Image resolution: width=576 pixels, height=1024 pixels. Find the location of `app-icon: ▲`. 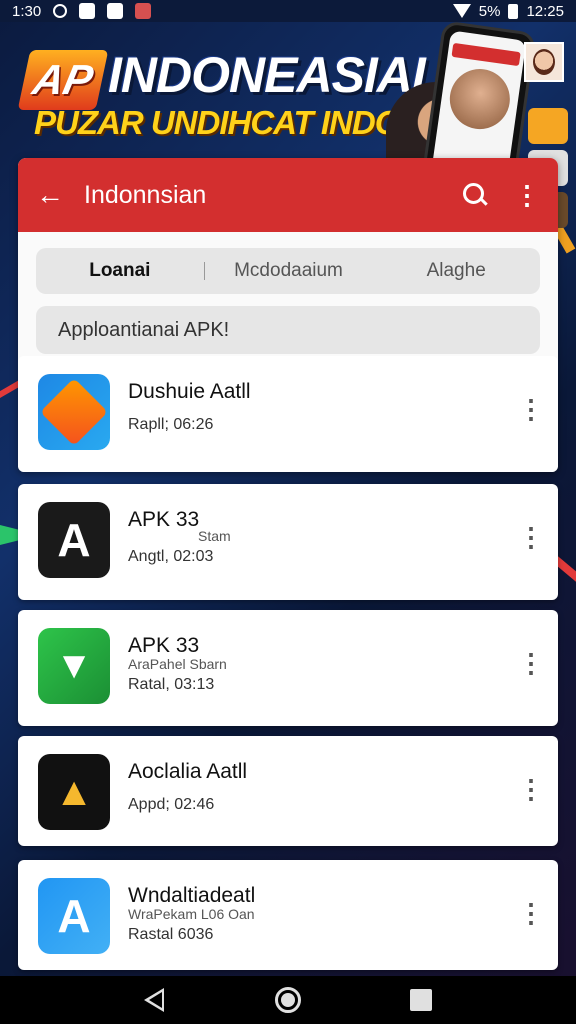

app-icon: ▲ is located at coordinates (74, 792).